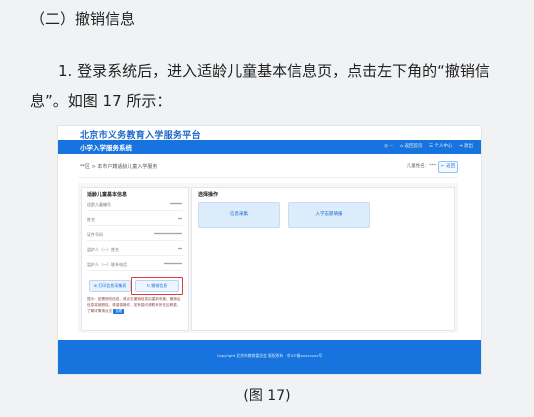 This screenshot has width=534, height=417. Describe the element at coordinates (119, 167) in the screenshot. I see `breadcrumb: **区 > 本市户籍适龄儿童入学服务` at that location.